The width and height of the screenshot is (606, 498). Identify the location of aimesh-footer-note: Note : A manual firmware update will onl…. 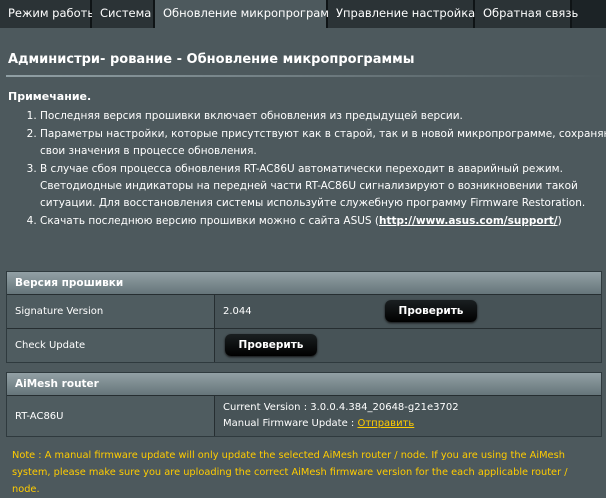
(290, 472).